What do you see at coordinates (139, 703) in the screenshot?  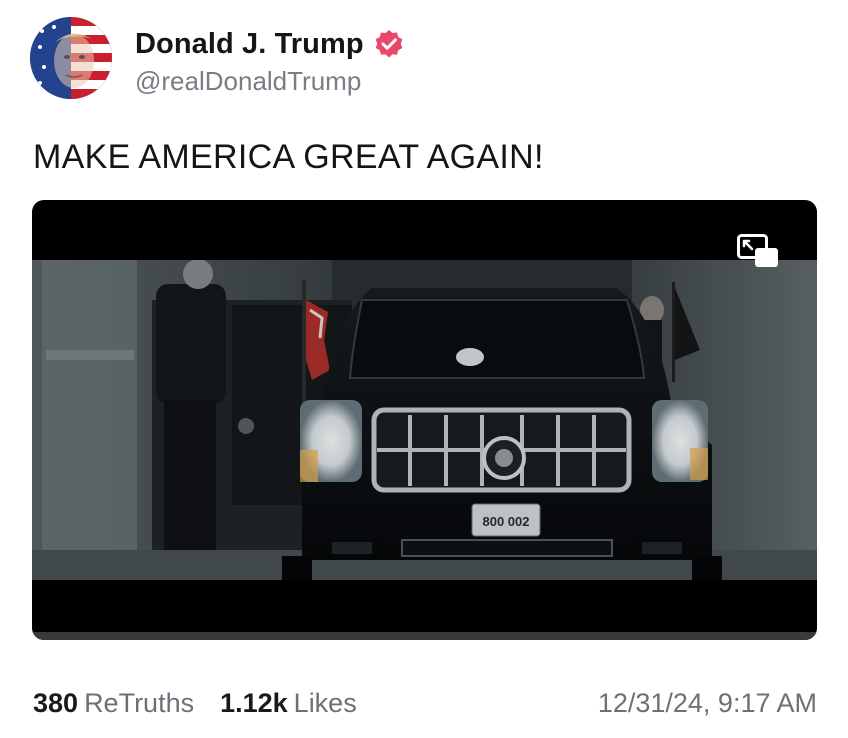 I see `retruths-label: ReTruths` at bounding box center [139, 703].